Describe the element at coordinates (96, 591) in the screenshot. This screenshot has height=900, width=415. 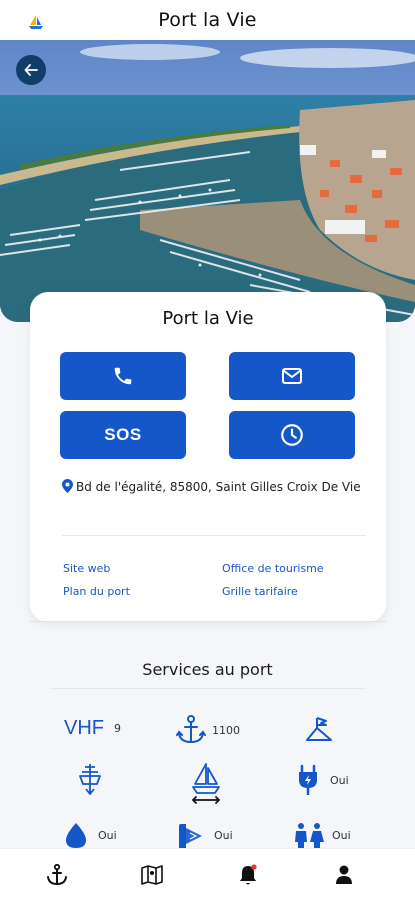
I see `port-map-link: Plan du port` at that location.